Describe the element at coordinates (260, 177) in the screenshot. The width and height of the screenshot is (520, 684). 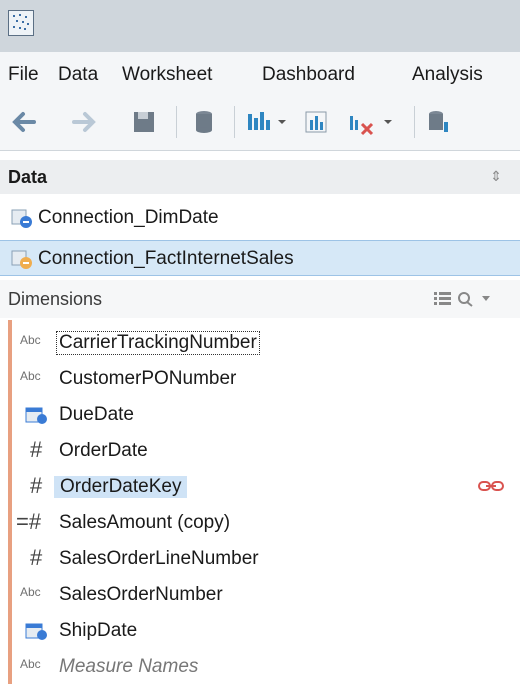
I see `data-pane-header: Data ⇕` at that location.